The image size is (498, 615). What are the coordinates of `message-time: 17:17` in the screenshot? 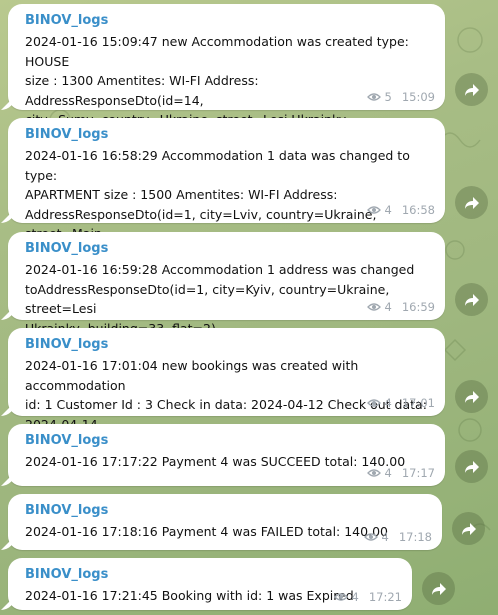 It's located at (418, 473).